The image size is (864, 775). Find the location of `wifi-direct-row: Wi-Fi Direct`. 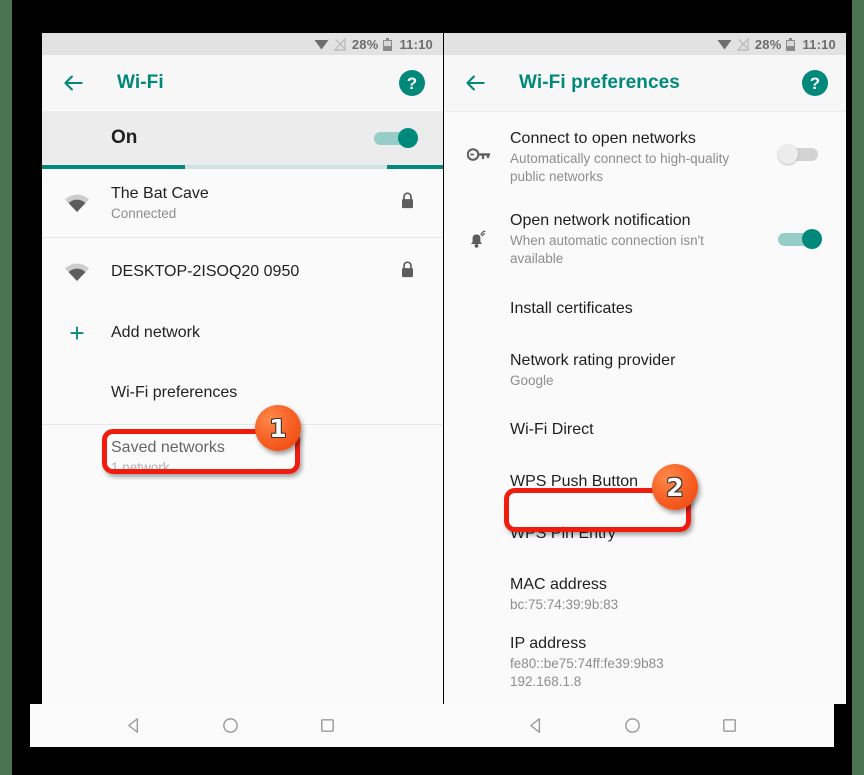

wifi-direct-row: Wi-Fi Direct is located at coordinates (645, 430).